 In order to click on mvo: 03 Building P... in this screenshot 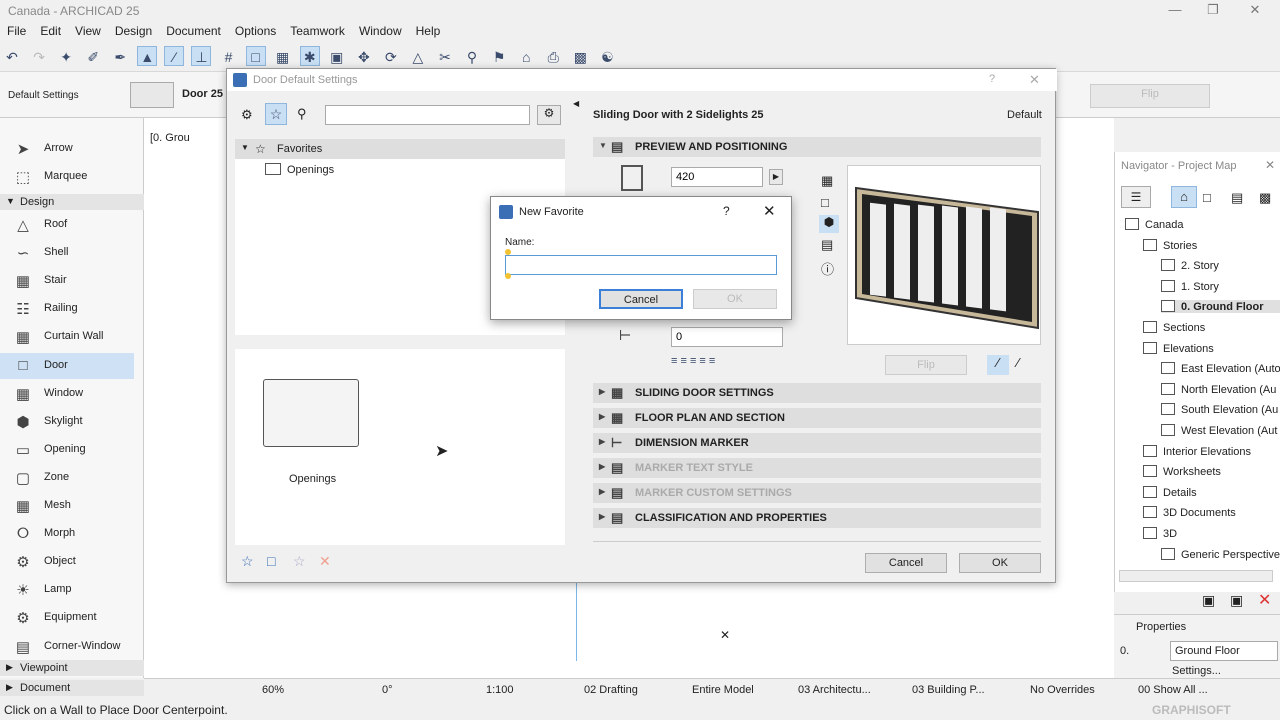, I will do `click(948, 690)`.